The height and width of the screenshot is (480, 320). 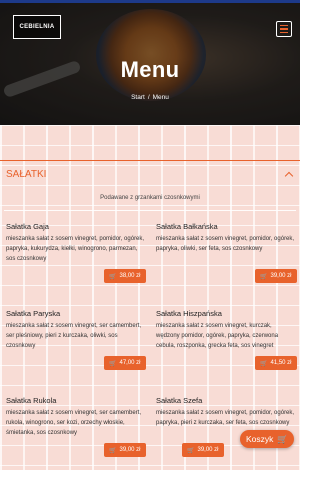 I want to click on cart-label: Koszyk, so click(x=260, y=439).